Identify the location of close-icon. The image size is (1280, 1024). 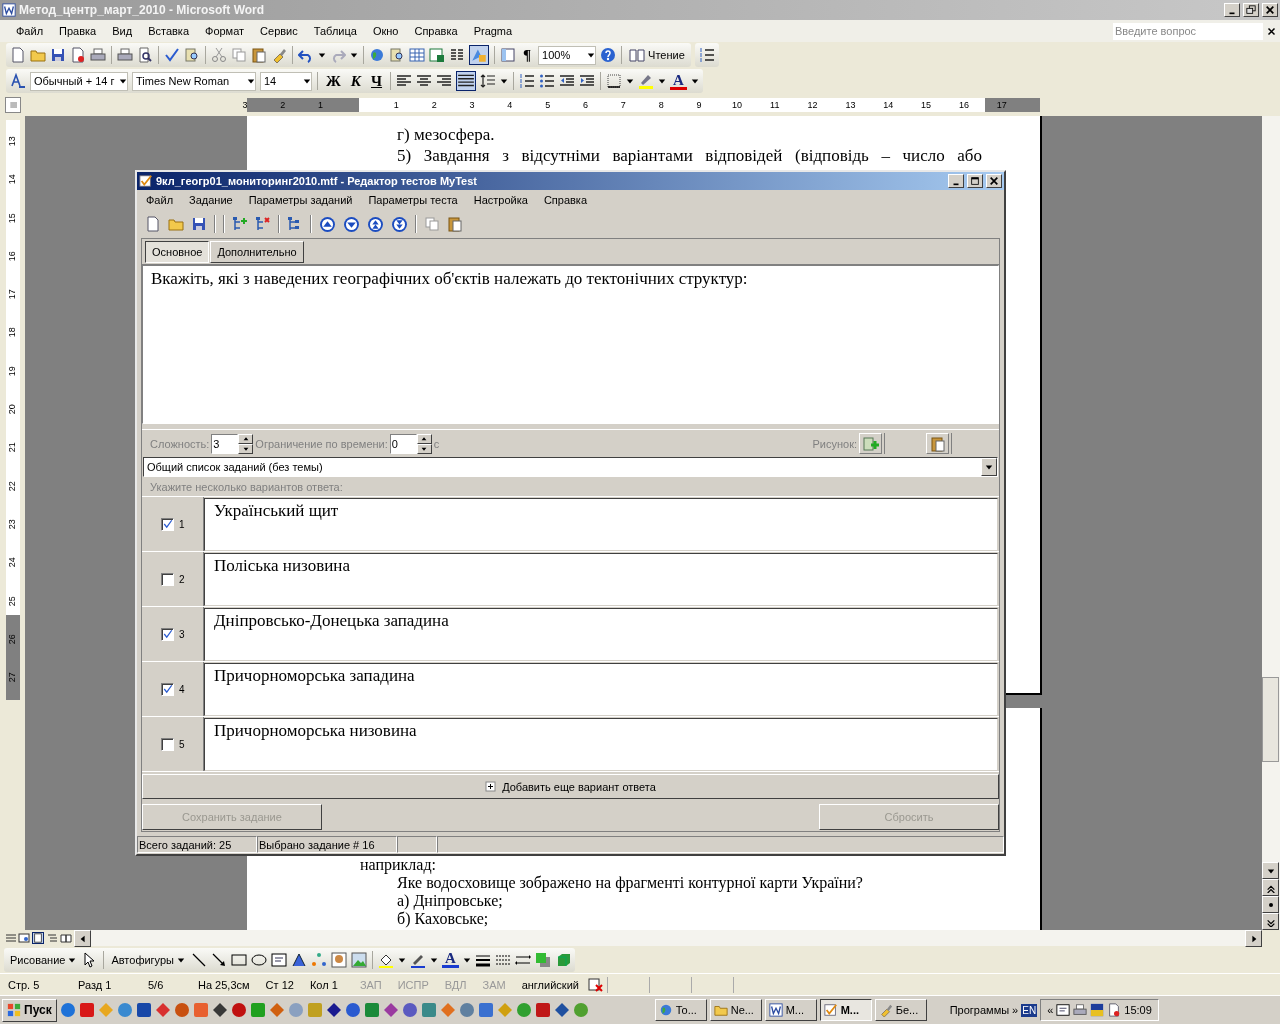
(1271, 31).